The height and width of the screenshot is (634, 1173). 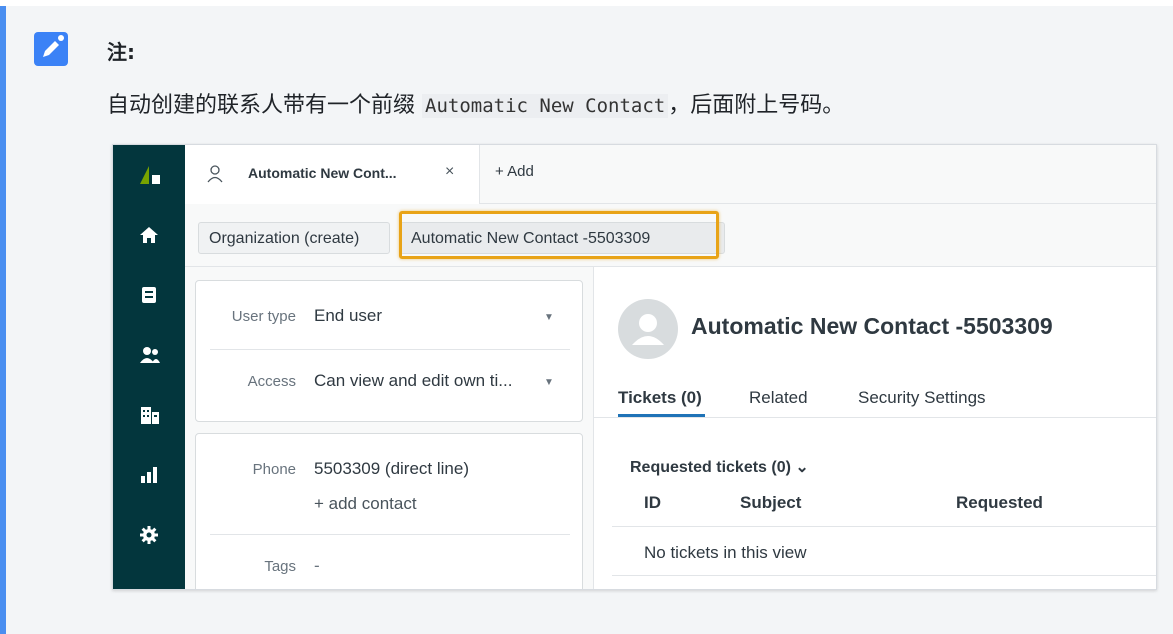 What do you see at coordinates (348, 316) in the screenshot?
I see `user-type-select: End user` at bounding box center [348, 316].